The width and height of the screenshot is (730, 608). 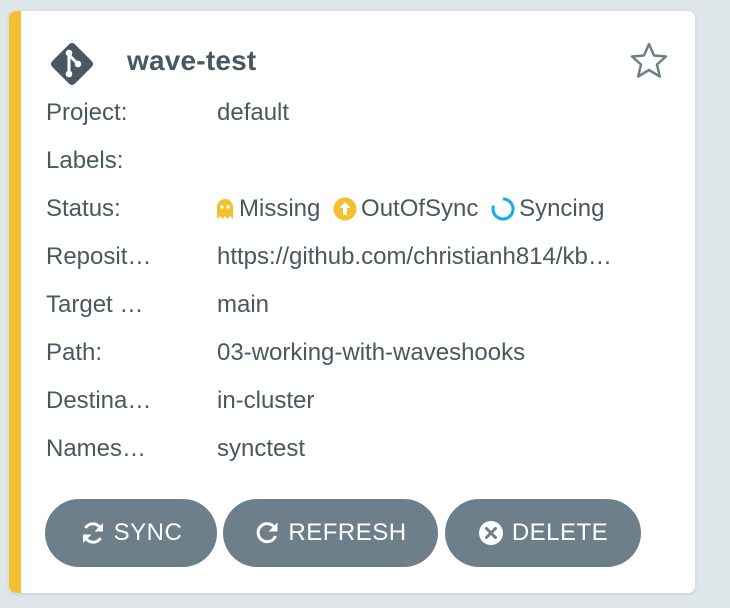 I want to click on delete-button: DELETE, so click(x=543, y=533).